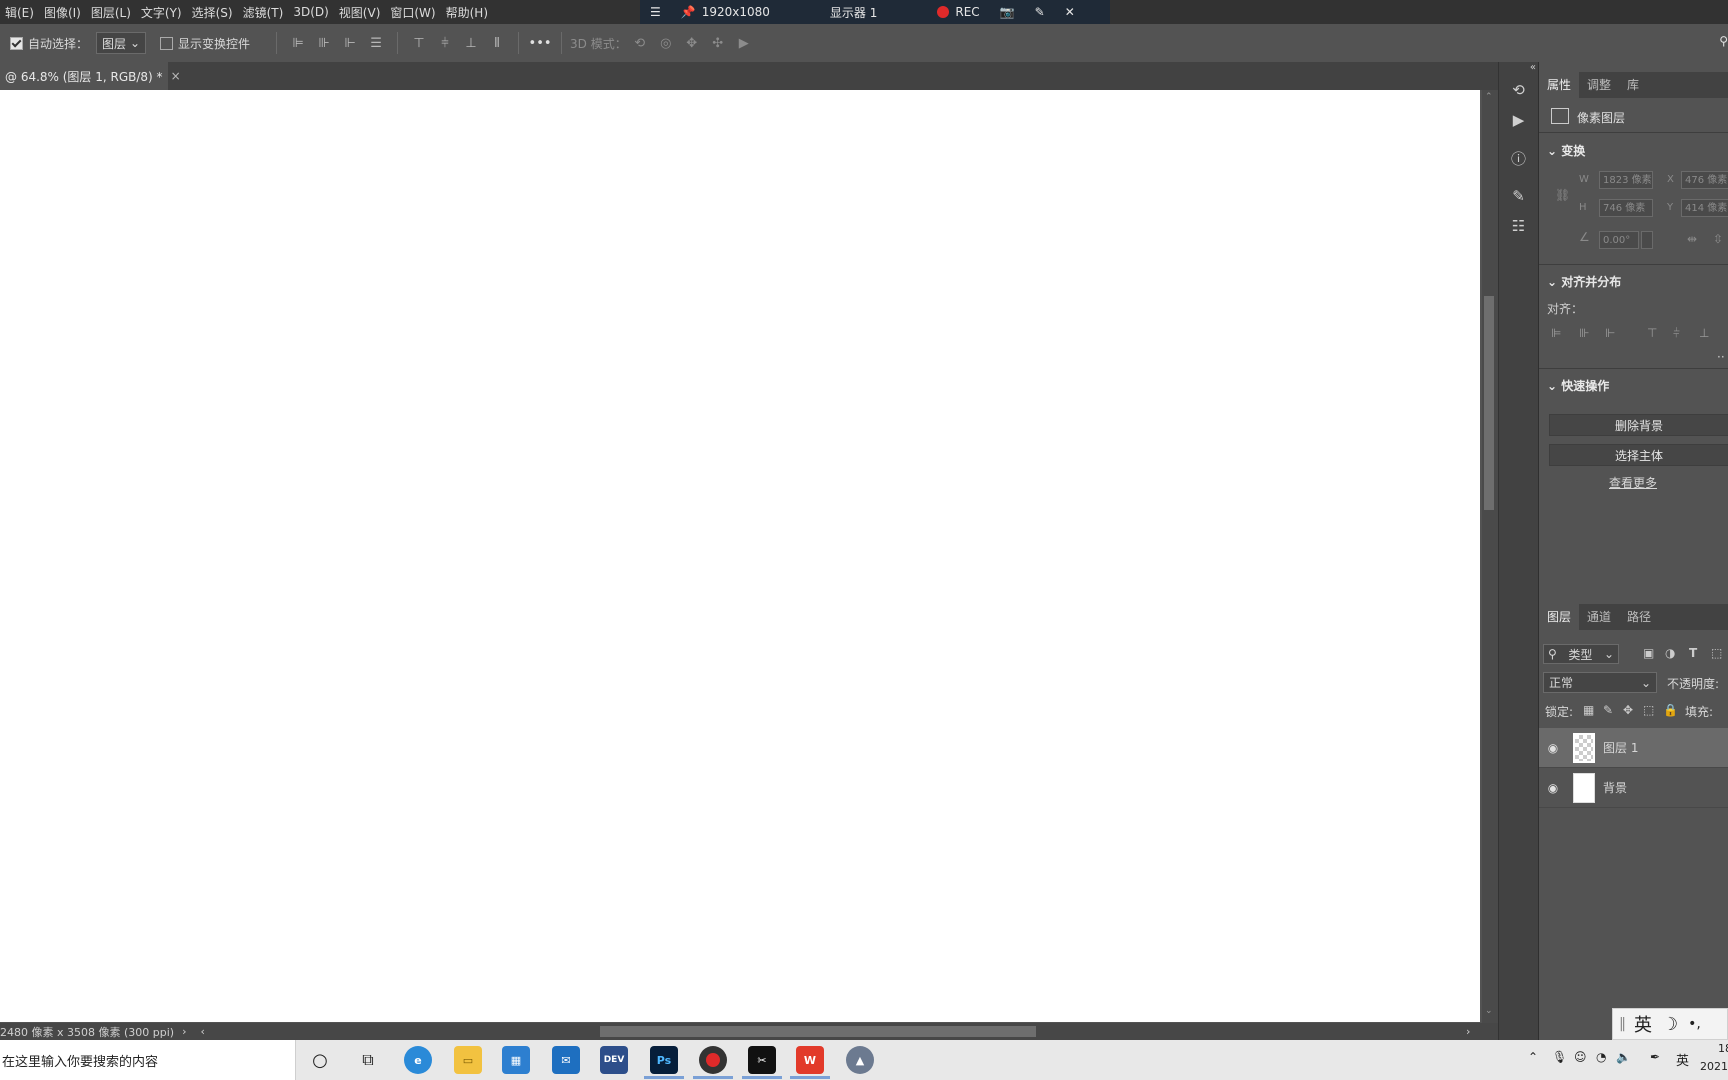  I want to click on recorder-menu-icon: ☰, so click(655, 12).